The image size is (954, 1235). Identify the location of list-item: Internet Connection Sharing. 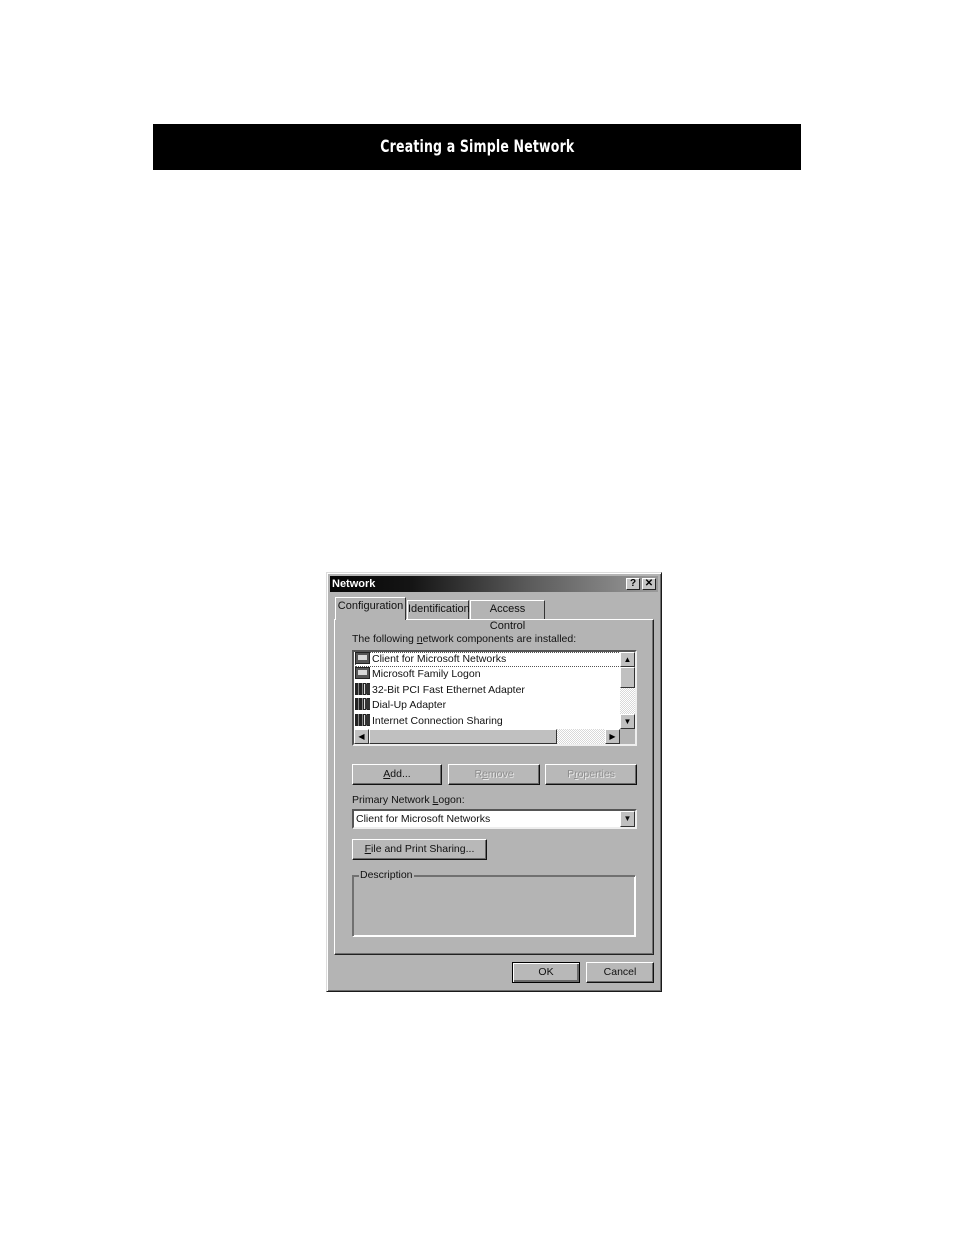
(429, 721).